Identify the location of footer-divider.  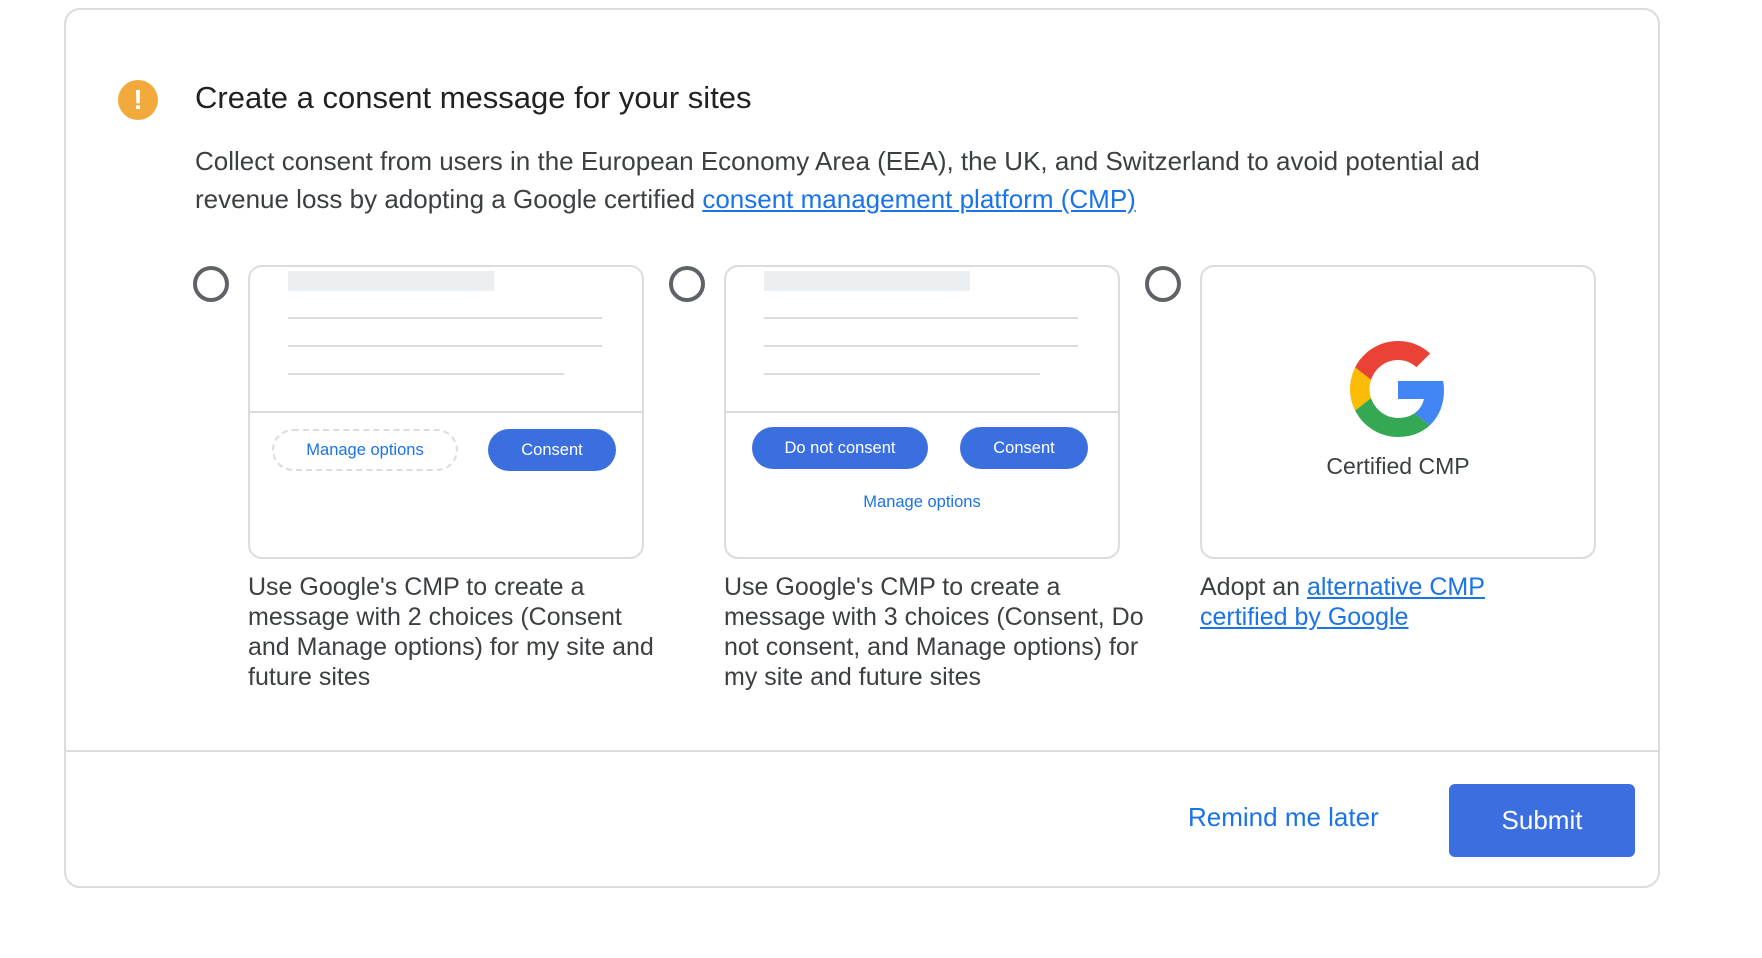
(862, 751).